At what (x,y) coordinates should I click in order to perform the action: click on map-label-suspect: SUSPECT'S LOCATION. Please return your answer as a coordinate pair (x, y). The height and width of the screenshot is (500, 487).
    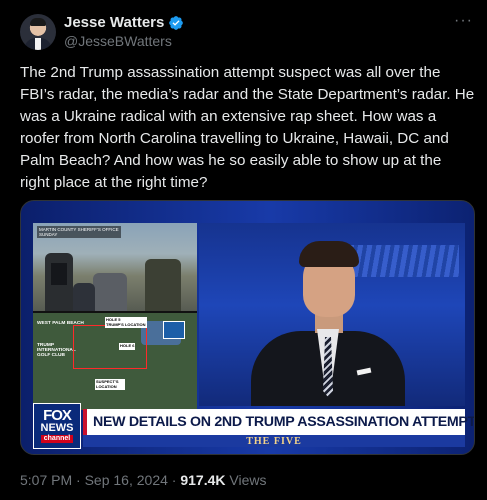
    Looking at the image, I should click on (110, 384).